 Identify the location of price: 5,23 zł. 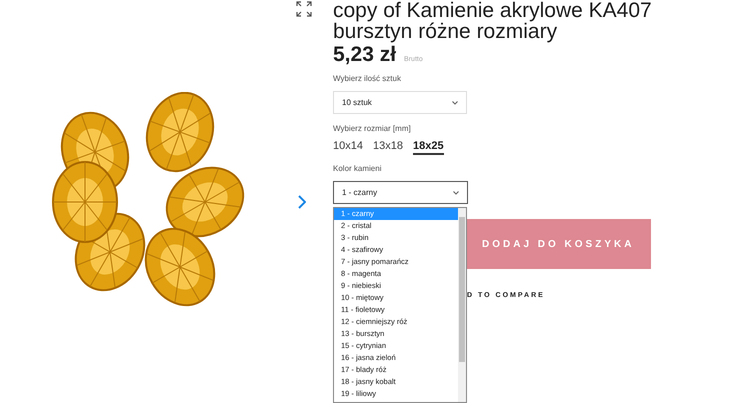
(364, 55).